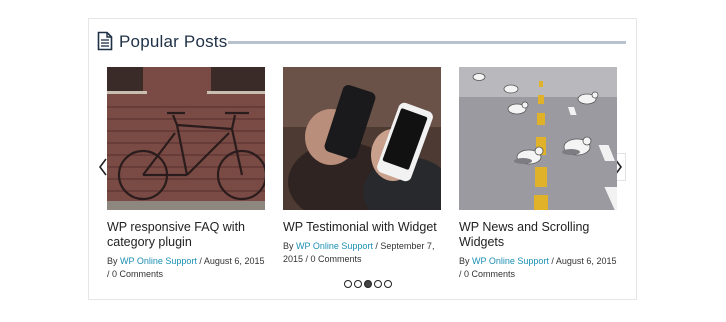 This screenshot has height=322, width=726. What do you see at coordinates (105, 41) in the screenshot?
I see `document-icon` at bounding box center [105, 41].